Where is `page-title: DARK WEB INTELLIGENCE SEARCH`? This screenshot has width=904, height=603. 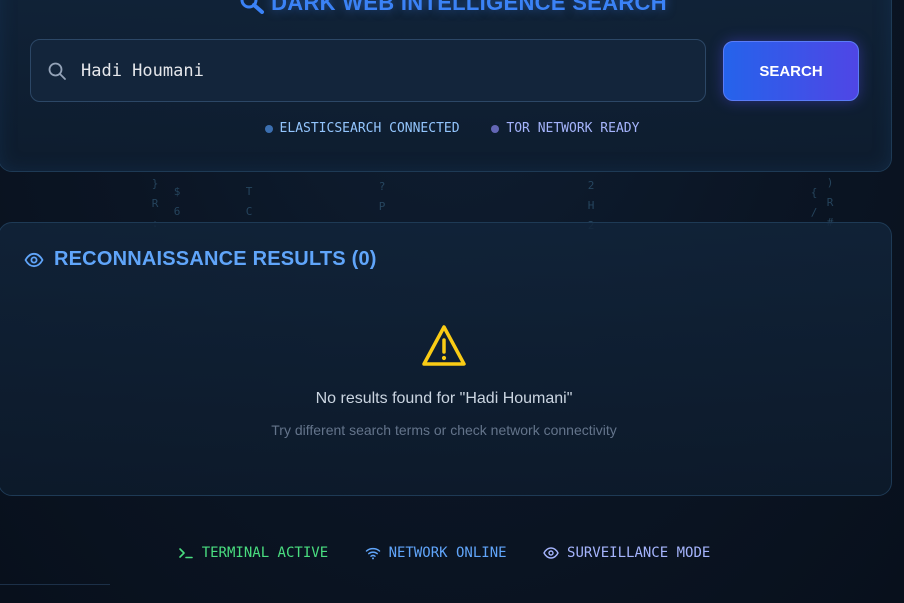 page-title: DARK WEB INTELLIGENCE SEARCH is located at coordinates (452, 8).